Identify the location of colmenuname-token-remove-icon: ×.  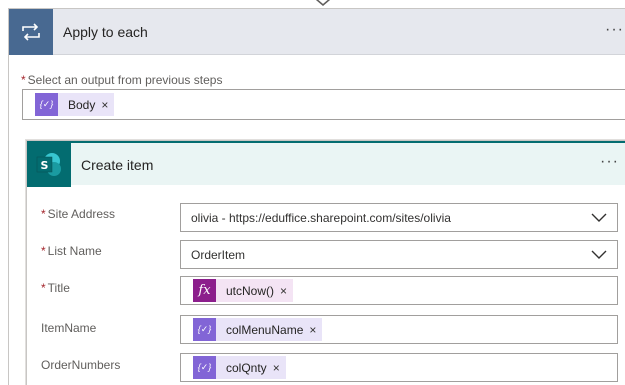
(315, 330).